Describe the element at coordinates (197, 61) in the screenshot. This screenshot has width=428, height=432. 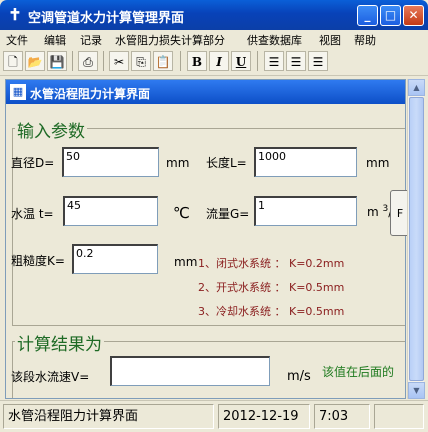
I see `bold-icon: B` at that location.